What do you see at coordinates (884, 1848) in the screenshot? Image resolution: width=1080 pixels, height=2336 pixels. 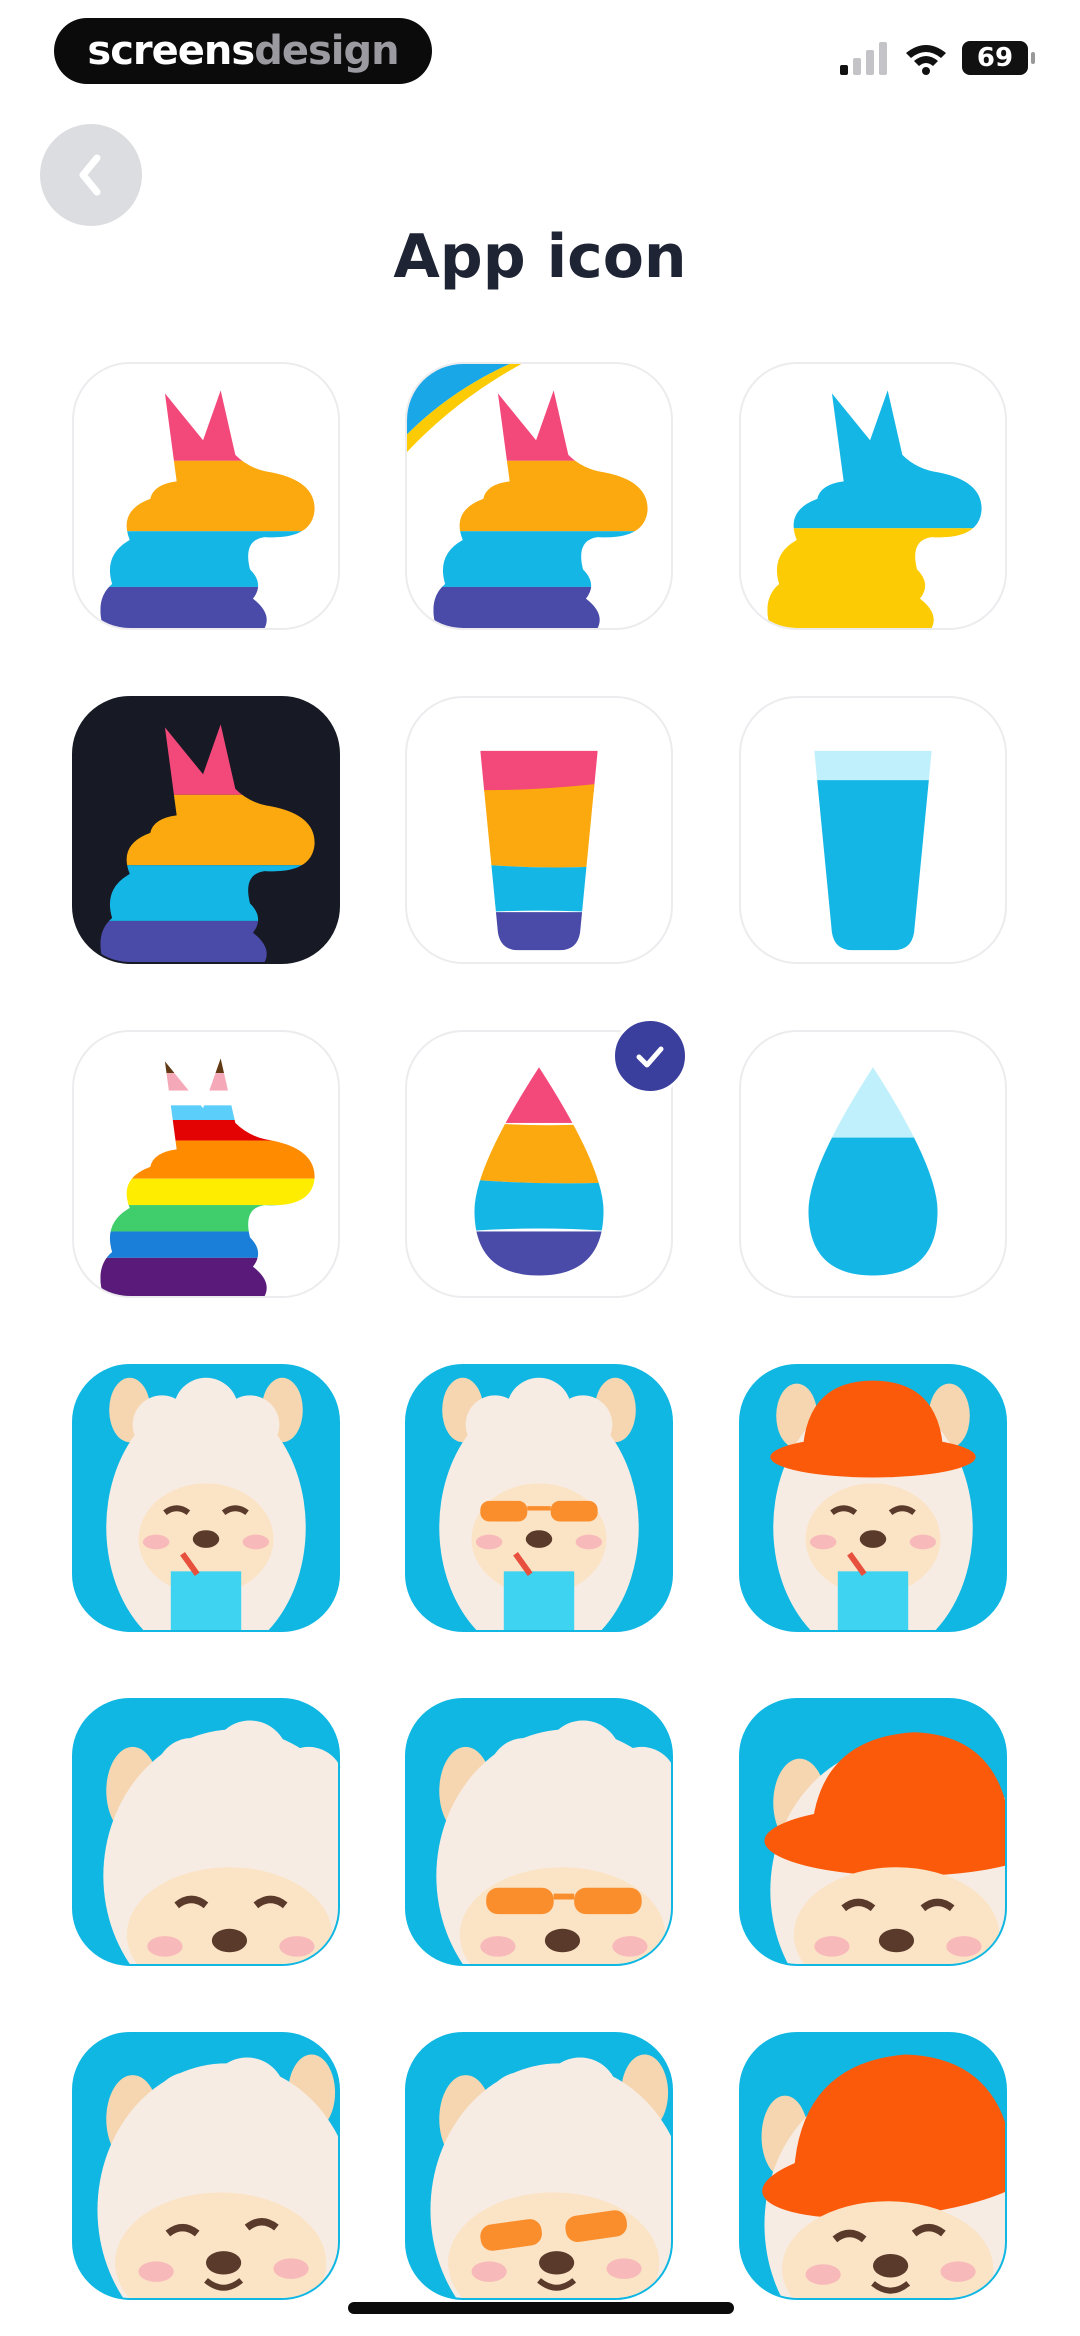 I see `alpaca-closeup-hat-icon` at bounding box center [884, 1848].